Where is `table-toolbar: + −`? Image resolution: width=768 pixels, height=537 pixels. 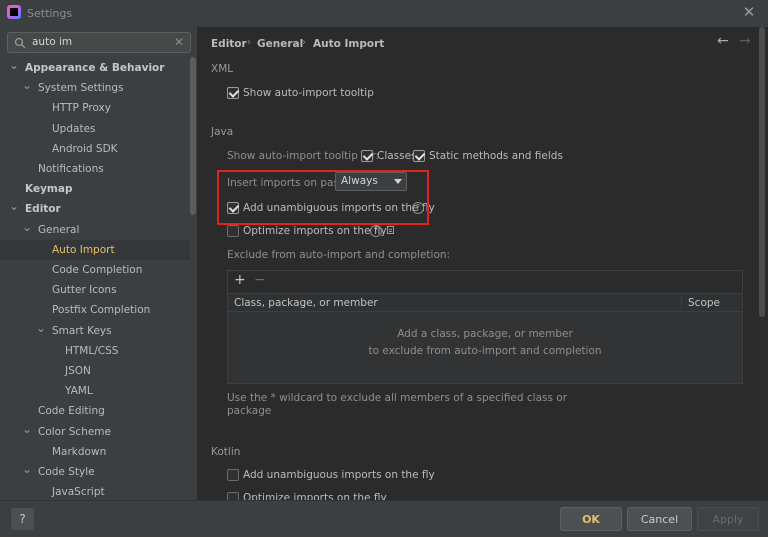 table-toolbar: + − is located at coordinates (485, 282).